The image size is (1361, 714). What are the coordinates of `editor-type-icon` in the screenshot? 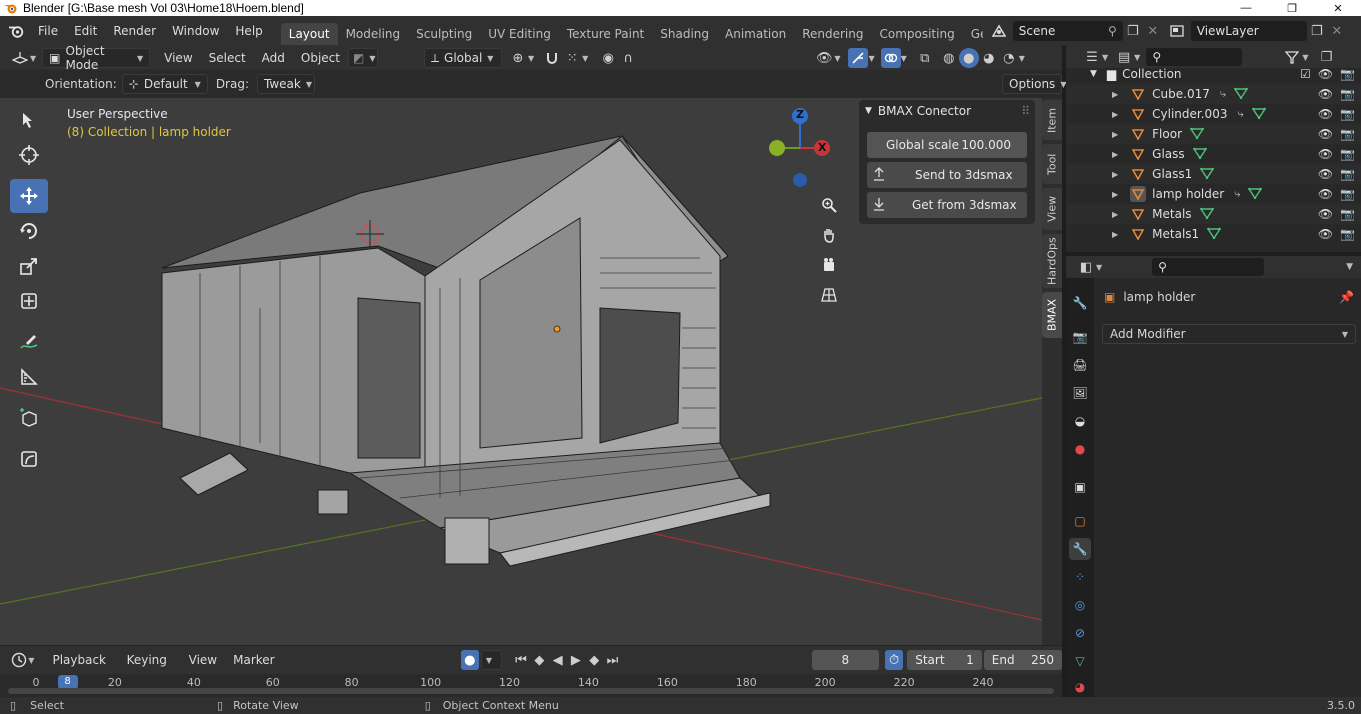 It's located at (20, 58).